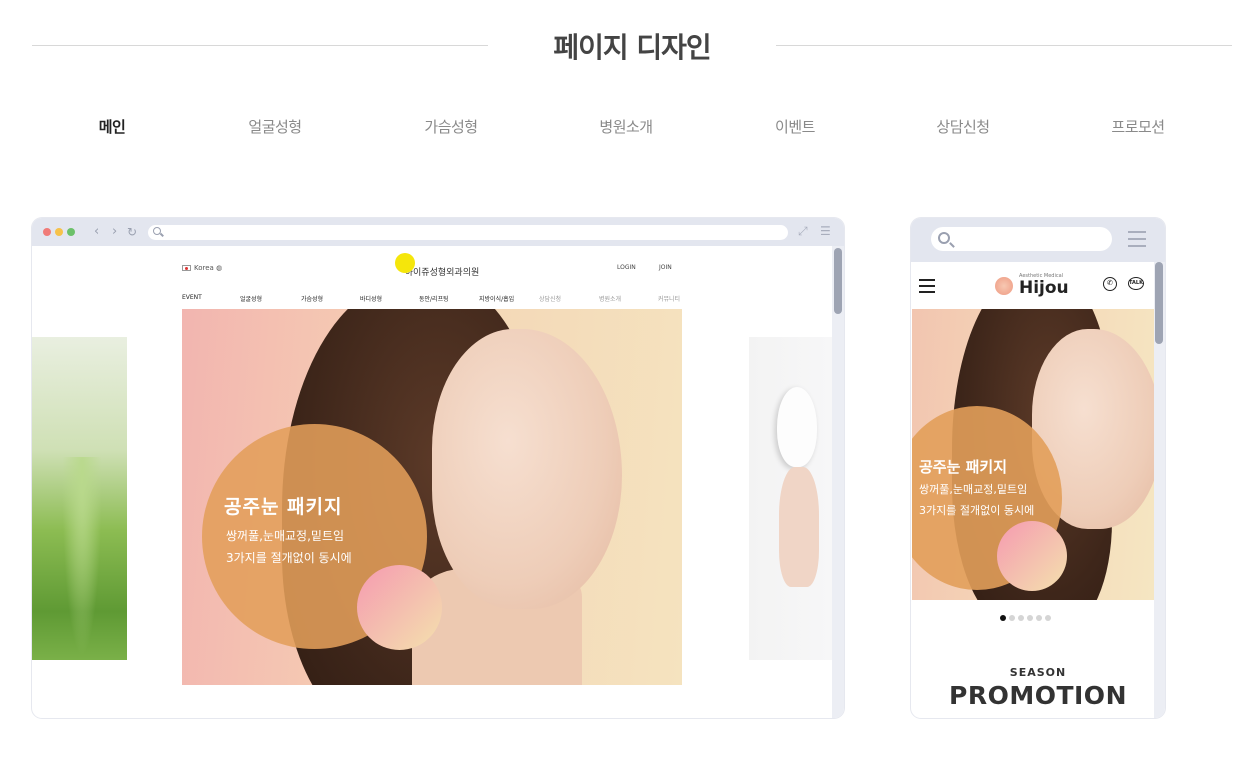  What do you see at coordinates (260, 45) in the screenshot?
I see `header-divider-left` at bounding box center [260, 45].